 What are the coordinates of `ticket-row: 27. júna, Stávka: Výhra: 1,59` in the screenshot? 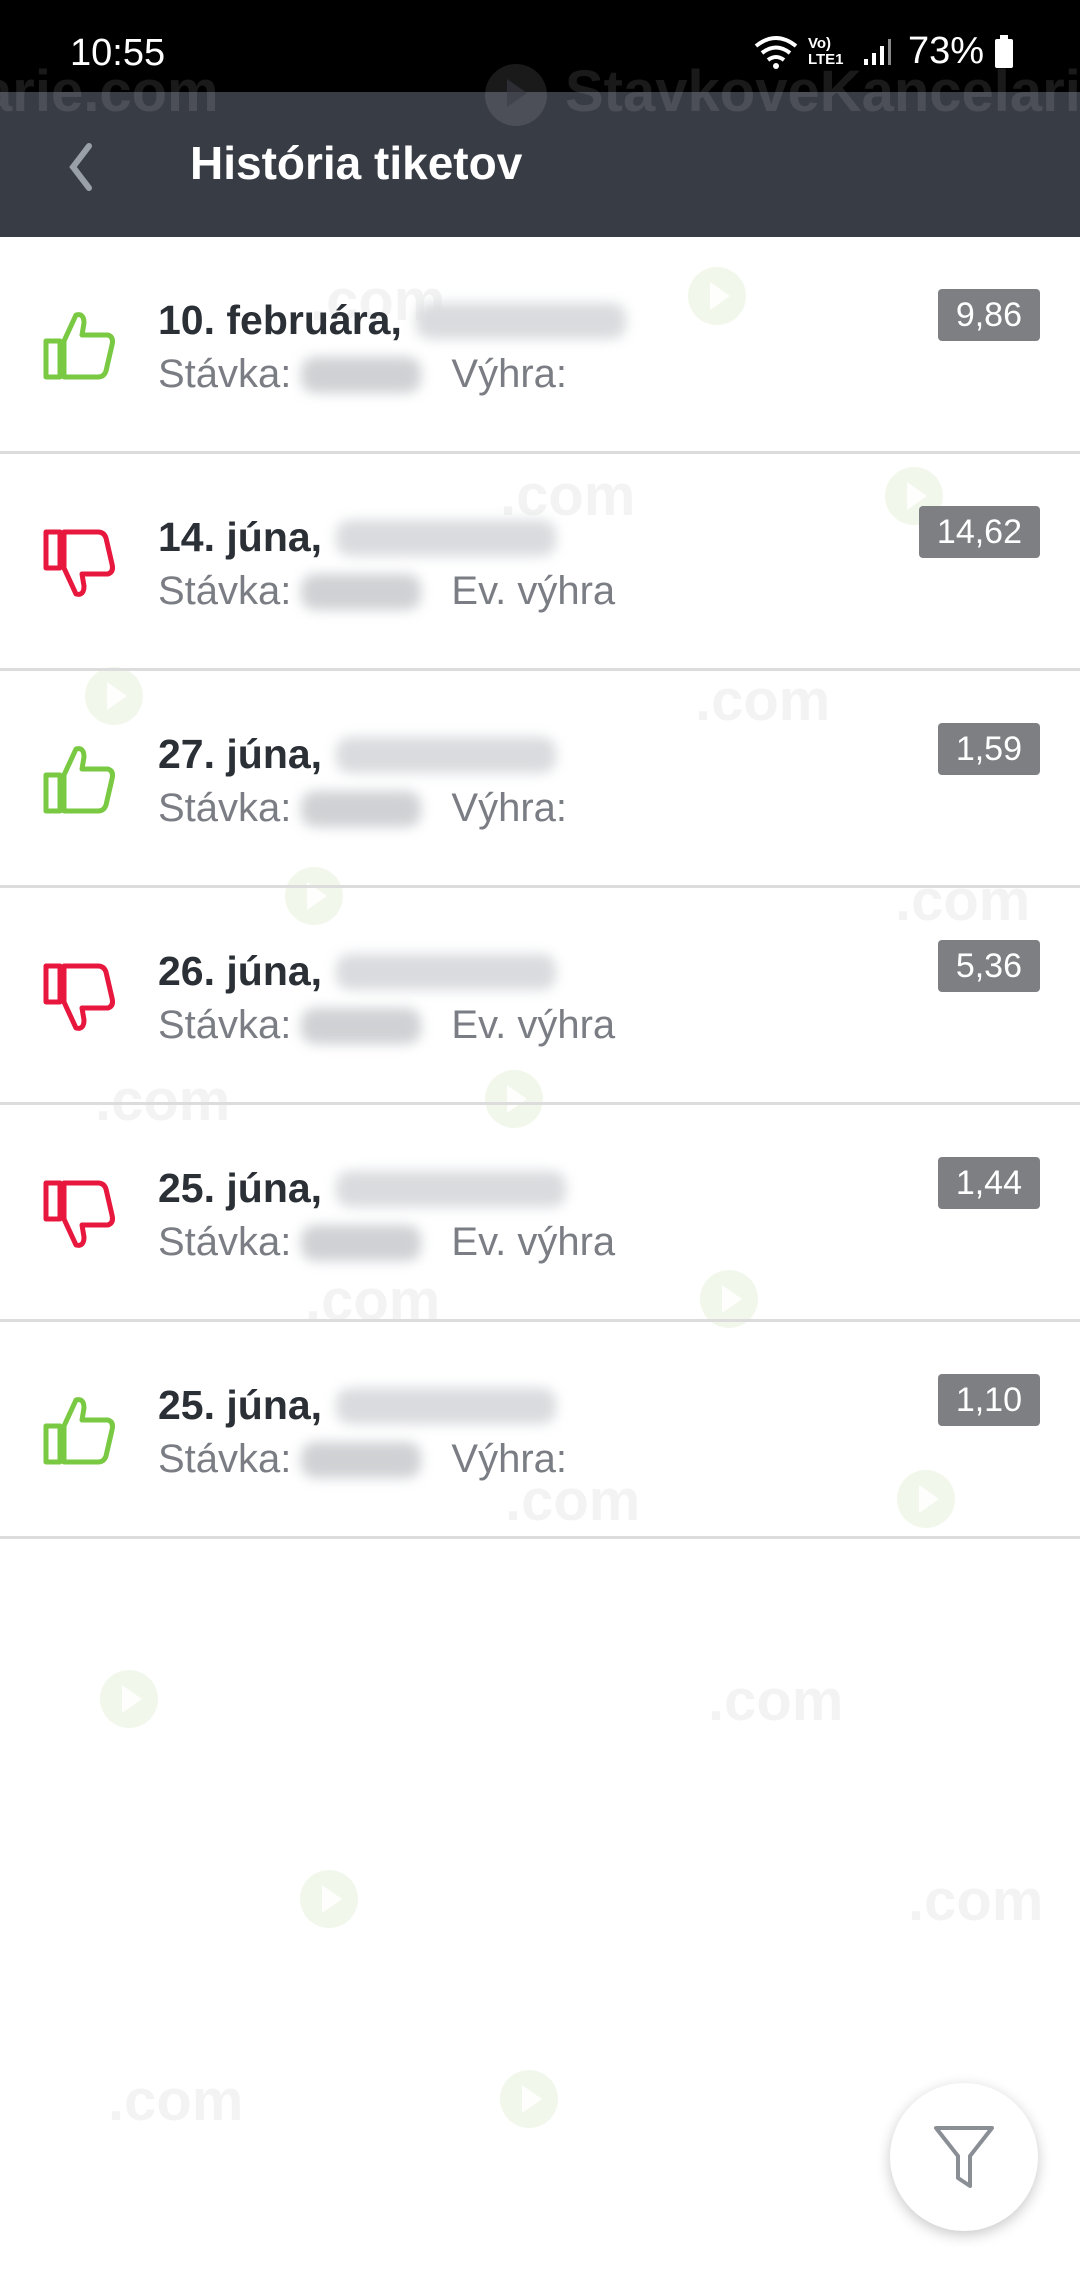 It's located at (540, 779).